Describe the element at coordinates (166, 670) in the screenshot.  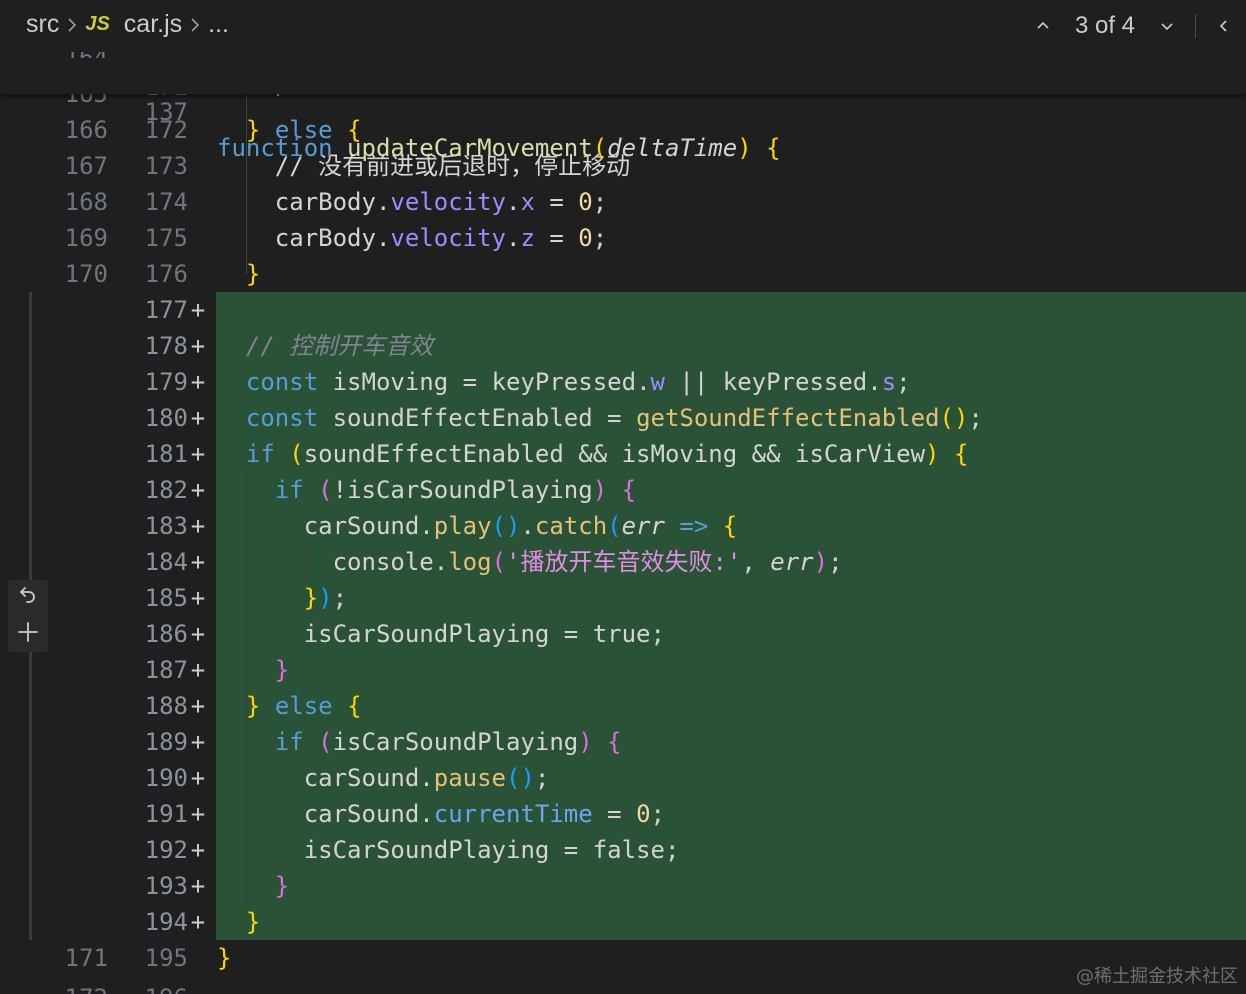
I see `line-number-new: 187` at that location.